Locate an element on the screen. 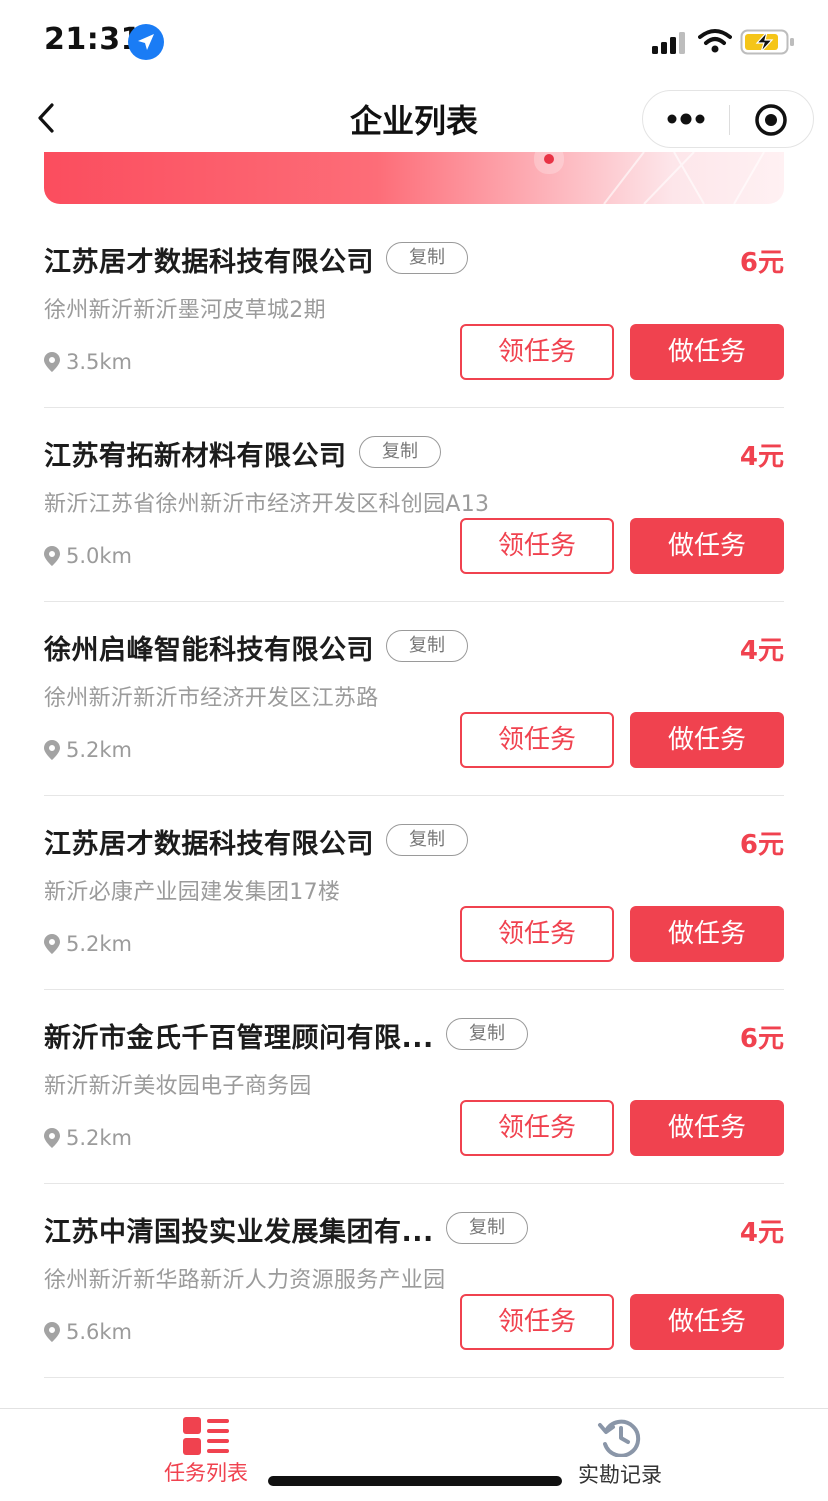 Image resolution: width=828 pixels, height=1501 pixels. company-address: 新沂江苏省徐州新沂市经济开发区科创园A13 is located at coordinates (267, 504).